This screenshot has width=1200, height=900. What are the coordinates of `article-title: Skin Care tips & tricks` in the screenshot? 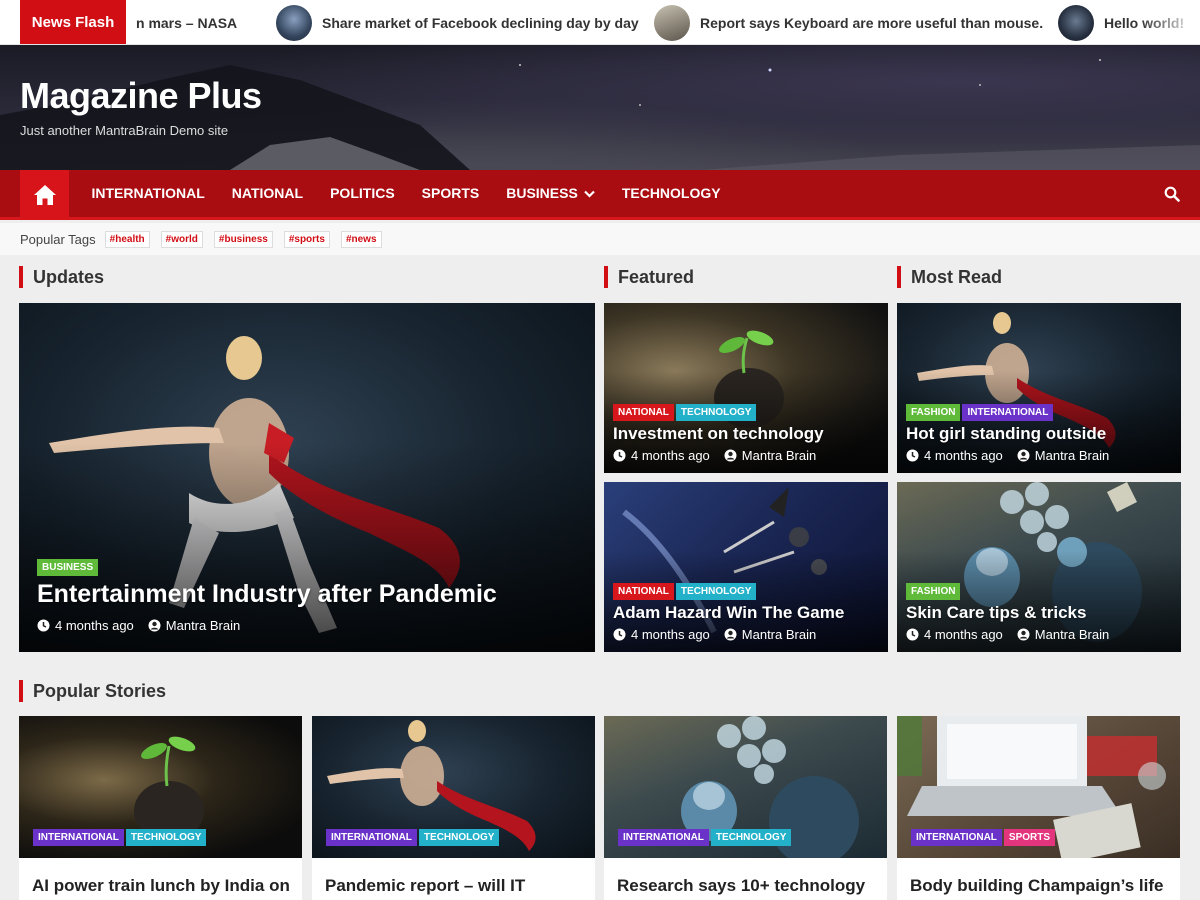 It's located at (996, 613).